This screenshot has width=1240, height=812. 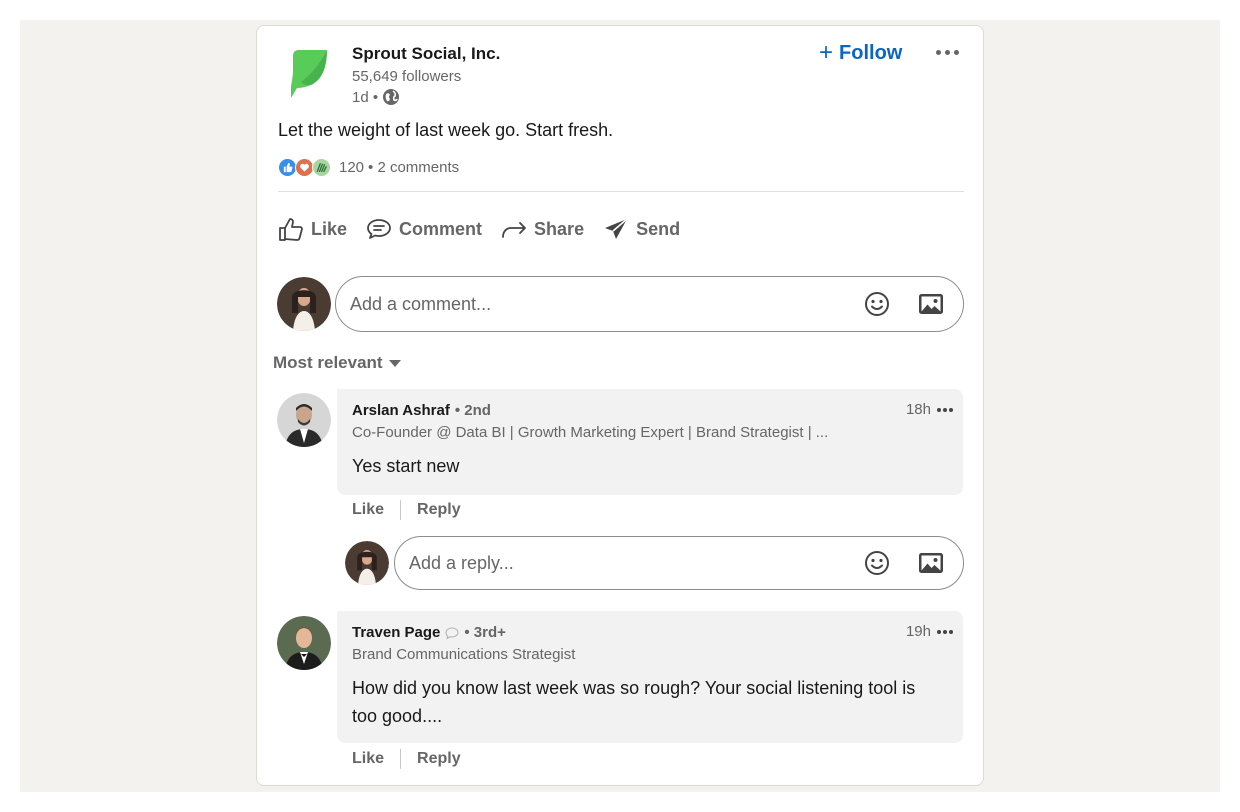 What do you see at coordinates (407, 76) in the screenshot?
I see `follower-count: 55,649 followers` at bounding box center [407, 76].